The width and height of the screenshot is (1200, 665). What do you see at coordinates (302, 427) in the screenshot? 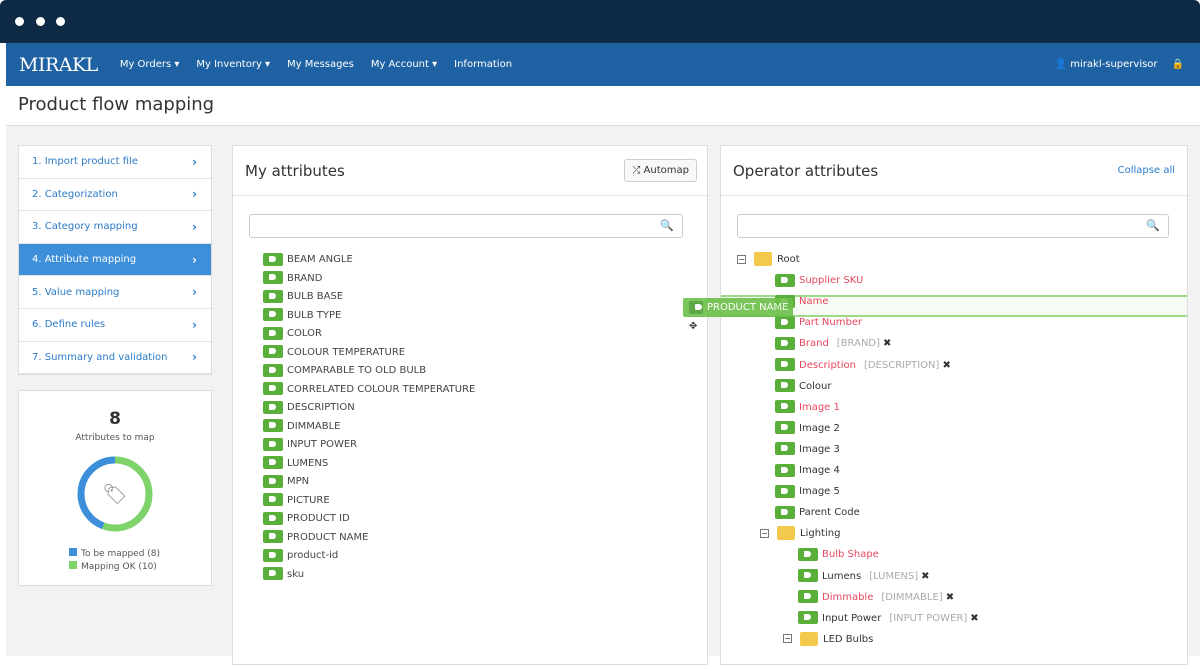
I see `my-attribute-item: DIMMABLE` at bounding box center [302, 427].